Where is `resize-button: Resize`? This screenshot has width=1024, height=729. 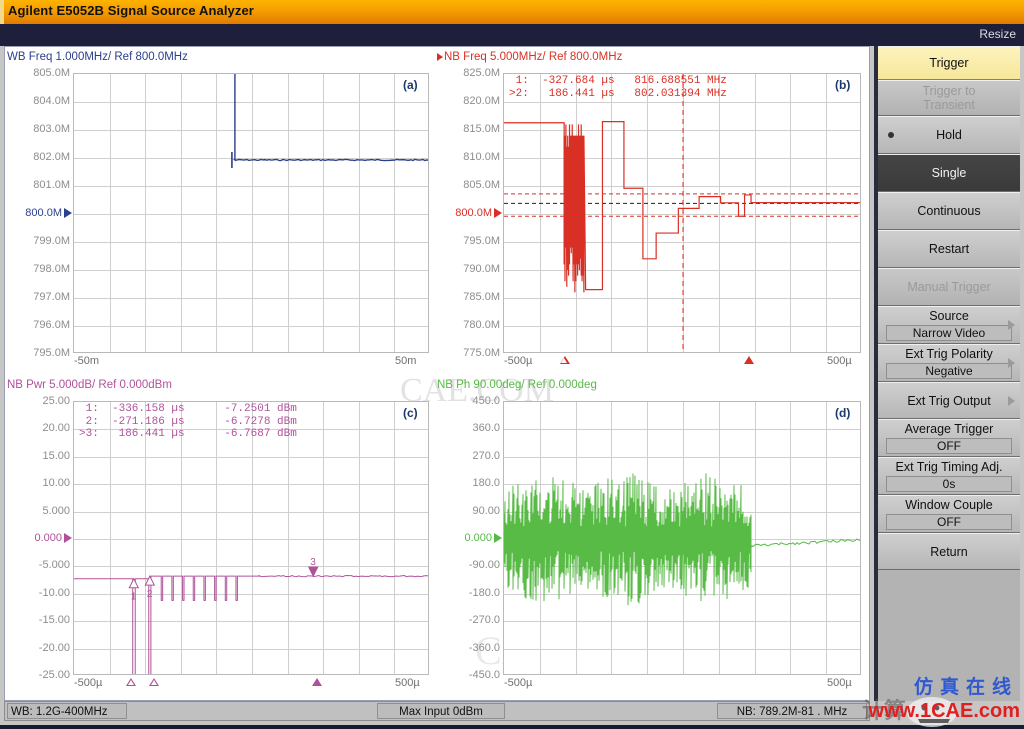 resize-button: Resize is located at coordinates (997, 34).